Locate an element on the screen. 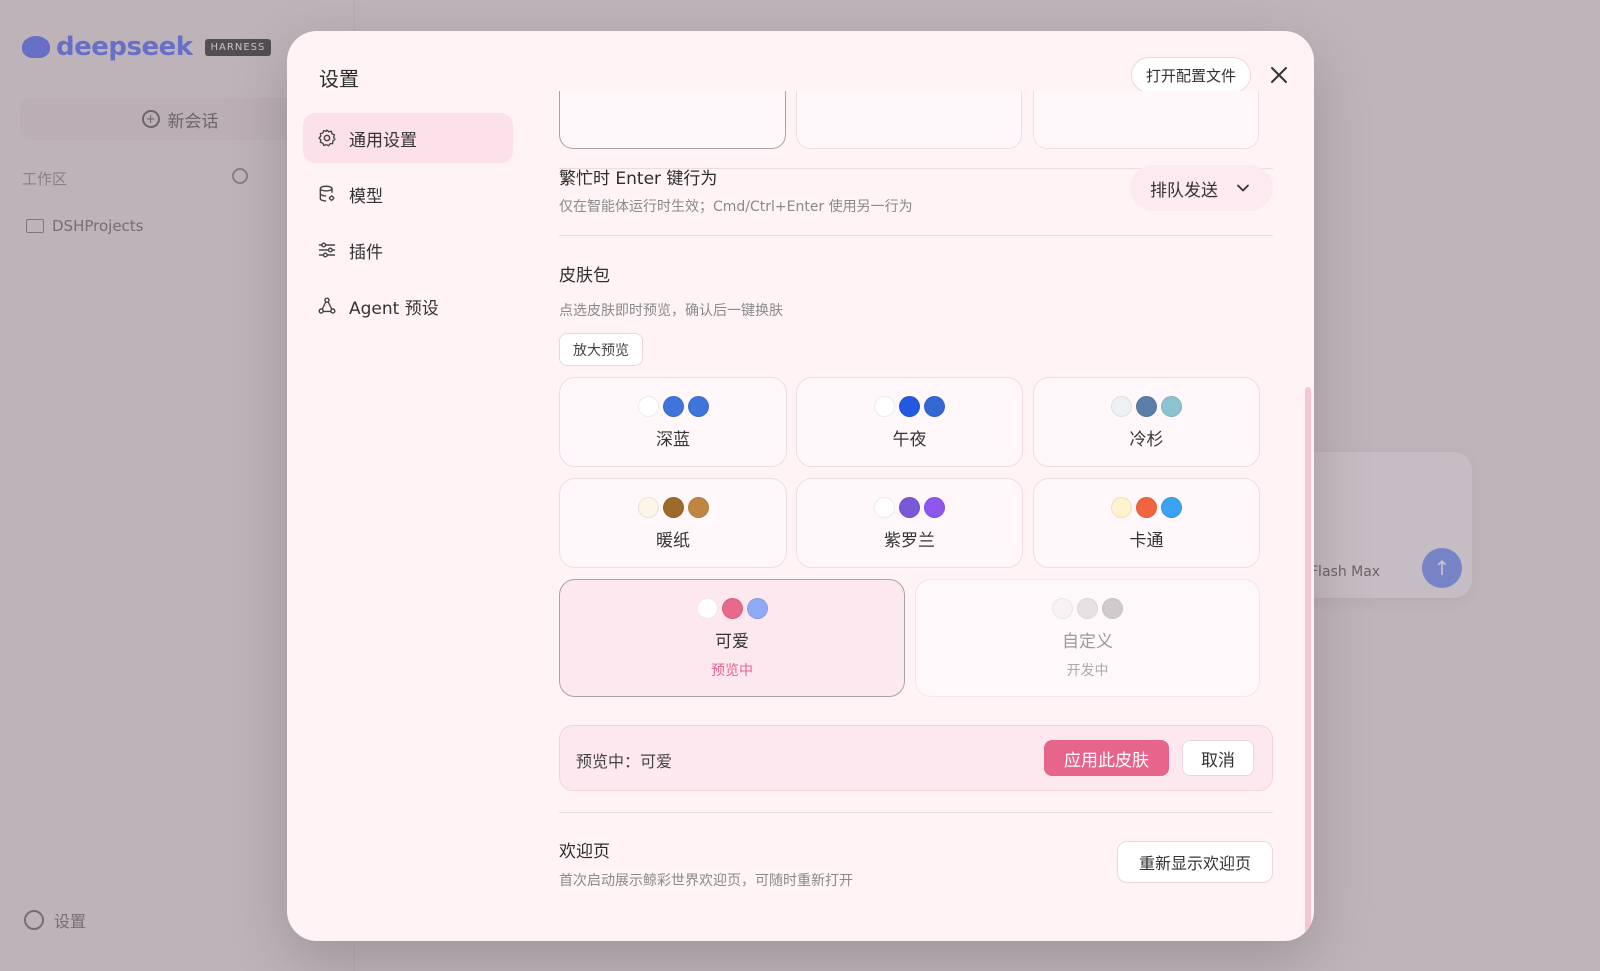 The height and width of the screenshot is (971, 1600). busy-enter-desc: 仅在智能体运行时生效；Cmd/Ctrl+Enter 使用另一行为 is located at coordinates (736, 207).